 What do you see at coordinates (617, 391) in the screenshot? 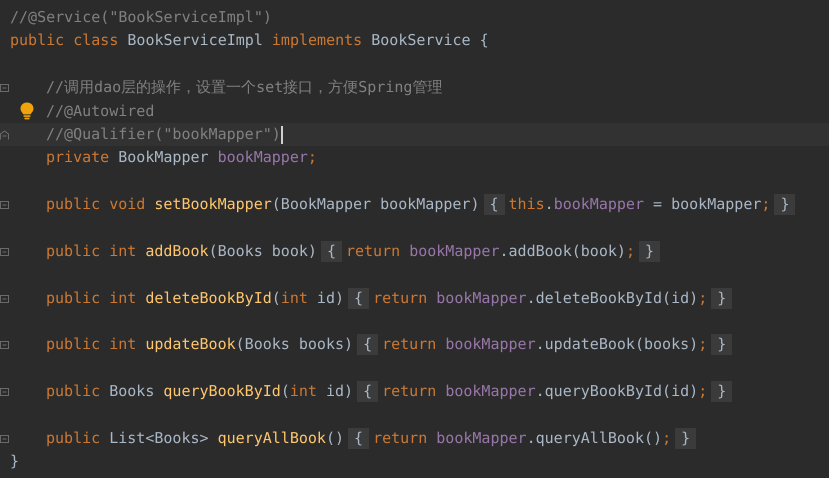
I see `code-text: .queryBookById(id)` at bounding box center [617, 391].